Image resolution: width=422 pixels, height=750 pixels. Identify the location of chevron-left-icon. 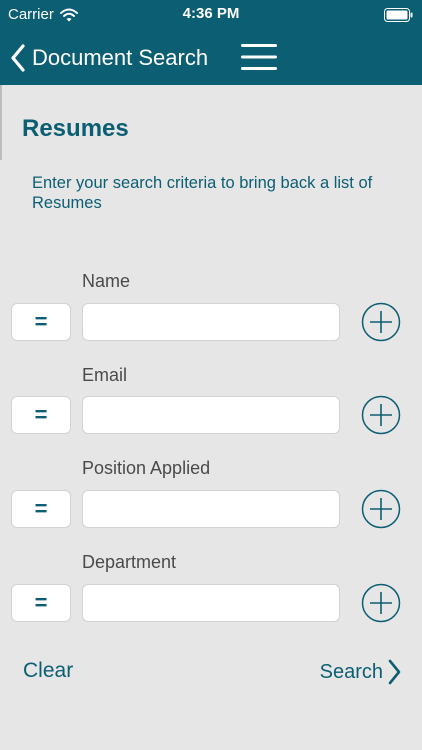
(18, 57).